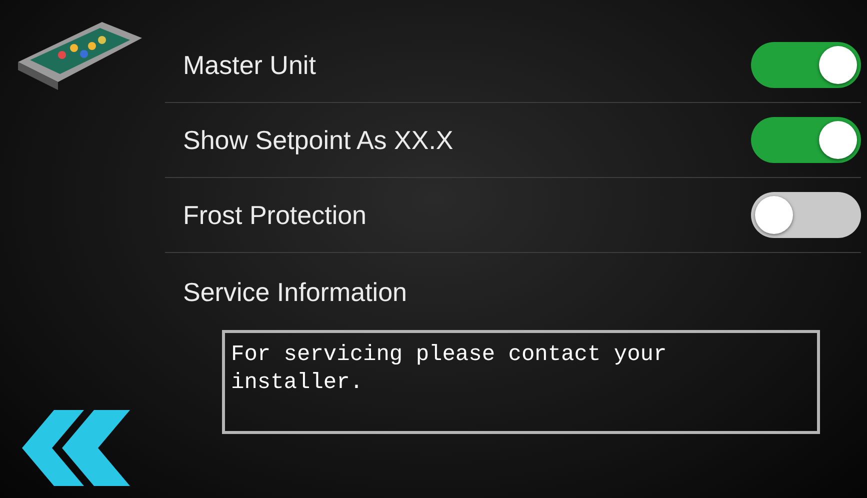 The image size is (867, 498). I want to click on setting-label: Frost Protection, so click(275, 215).